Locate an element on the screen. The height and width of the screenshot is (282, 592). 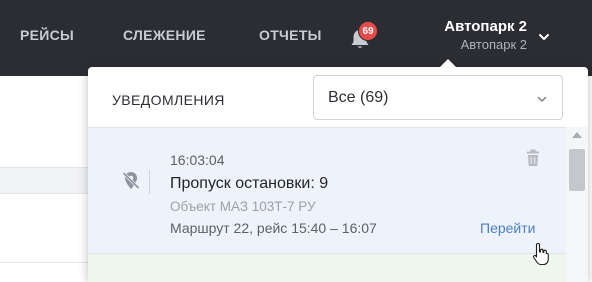
nav-item-trips: РЕЙСЫ is located at coordinates (47, 35).